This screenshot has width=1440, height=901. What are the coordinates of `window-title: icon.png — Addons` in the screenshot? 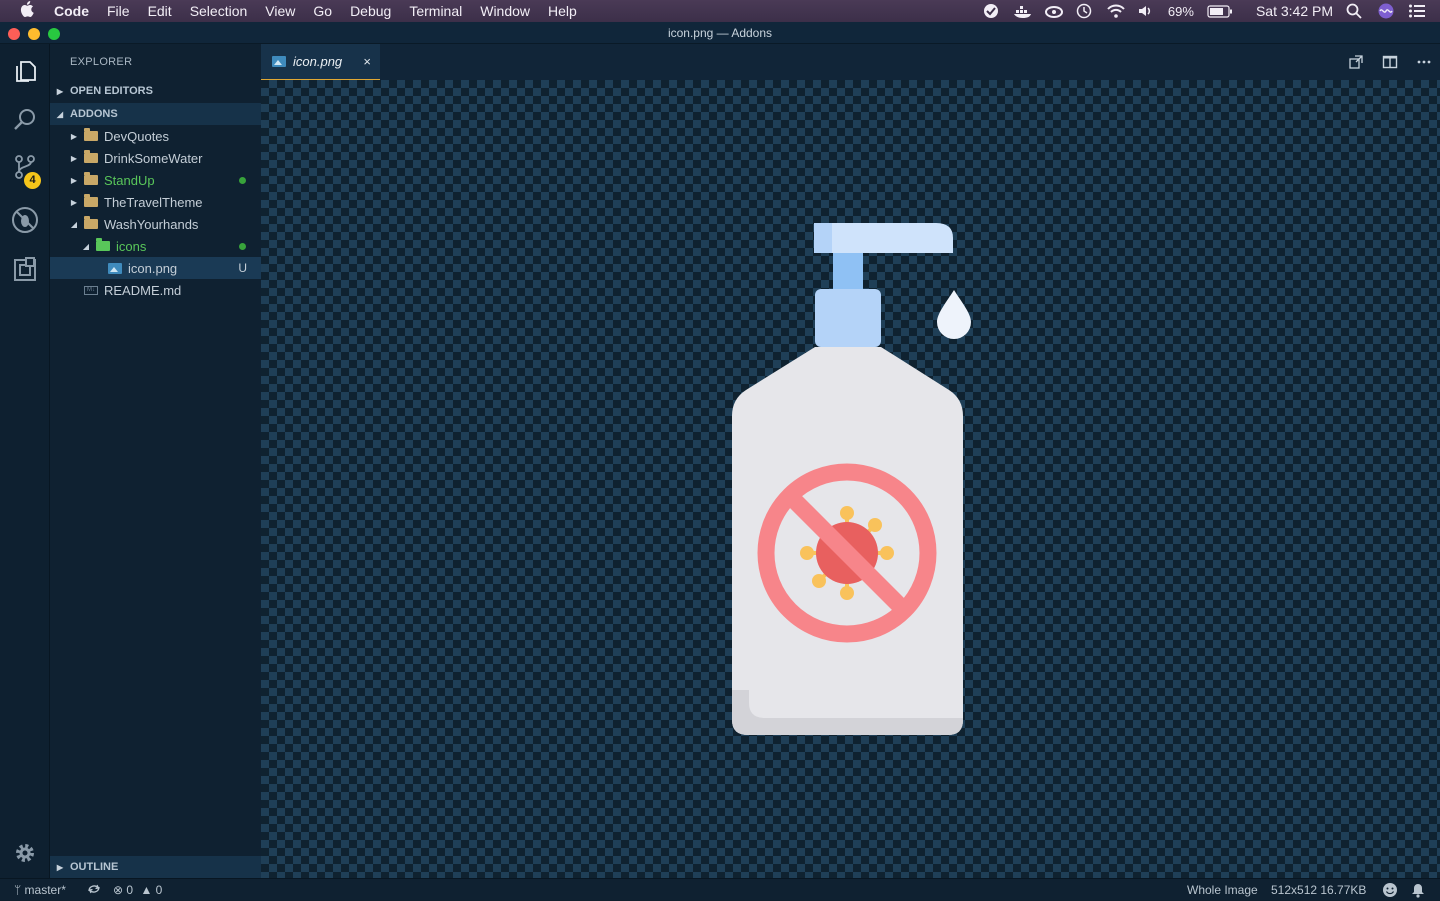 It's located at (720, 33).